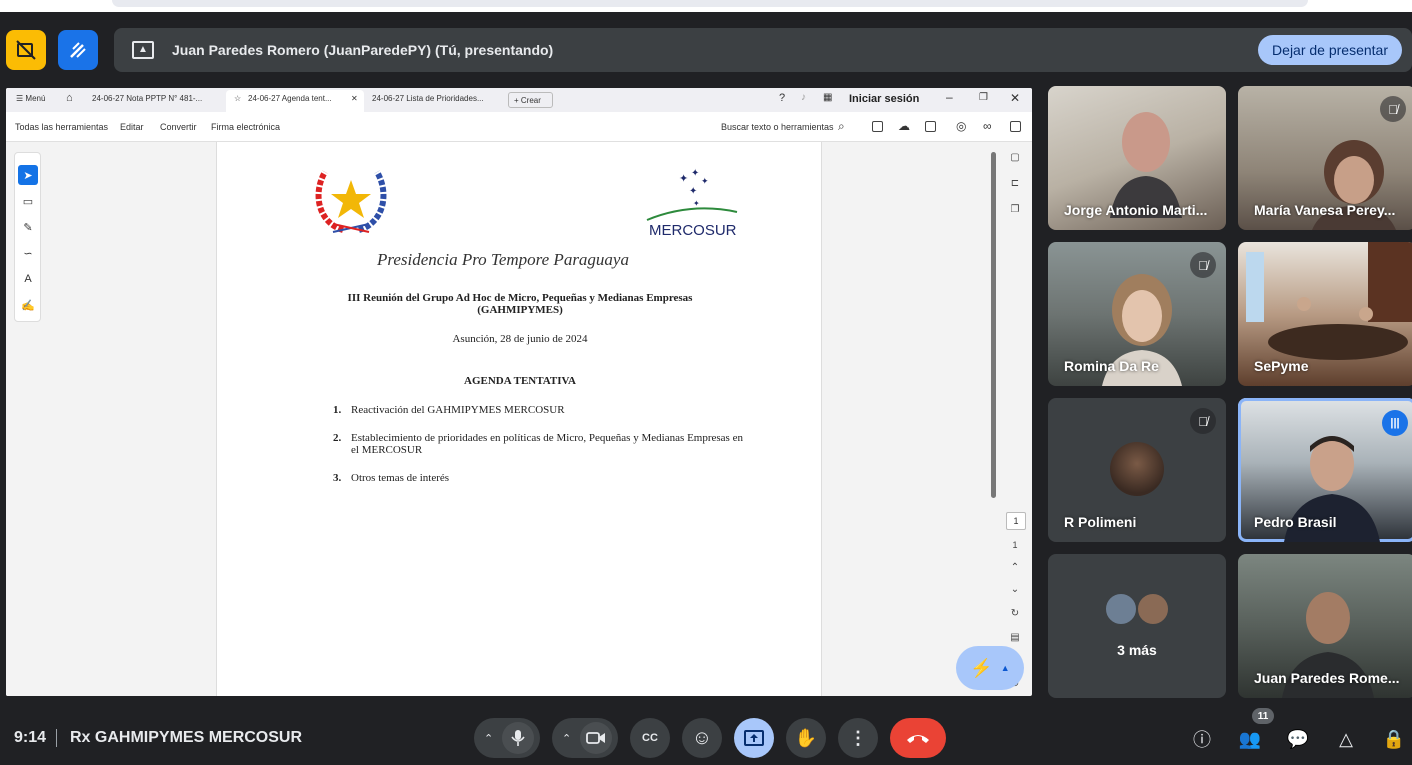 The image size is (1412, 765). What do you see at coordinates (1325, 470) in the screenshot?
I see `participant-tile-active-speaker: ||| Pedro Brasil` at bounding box center [1325, 470].